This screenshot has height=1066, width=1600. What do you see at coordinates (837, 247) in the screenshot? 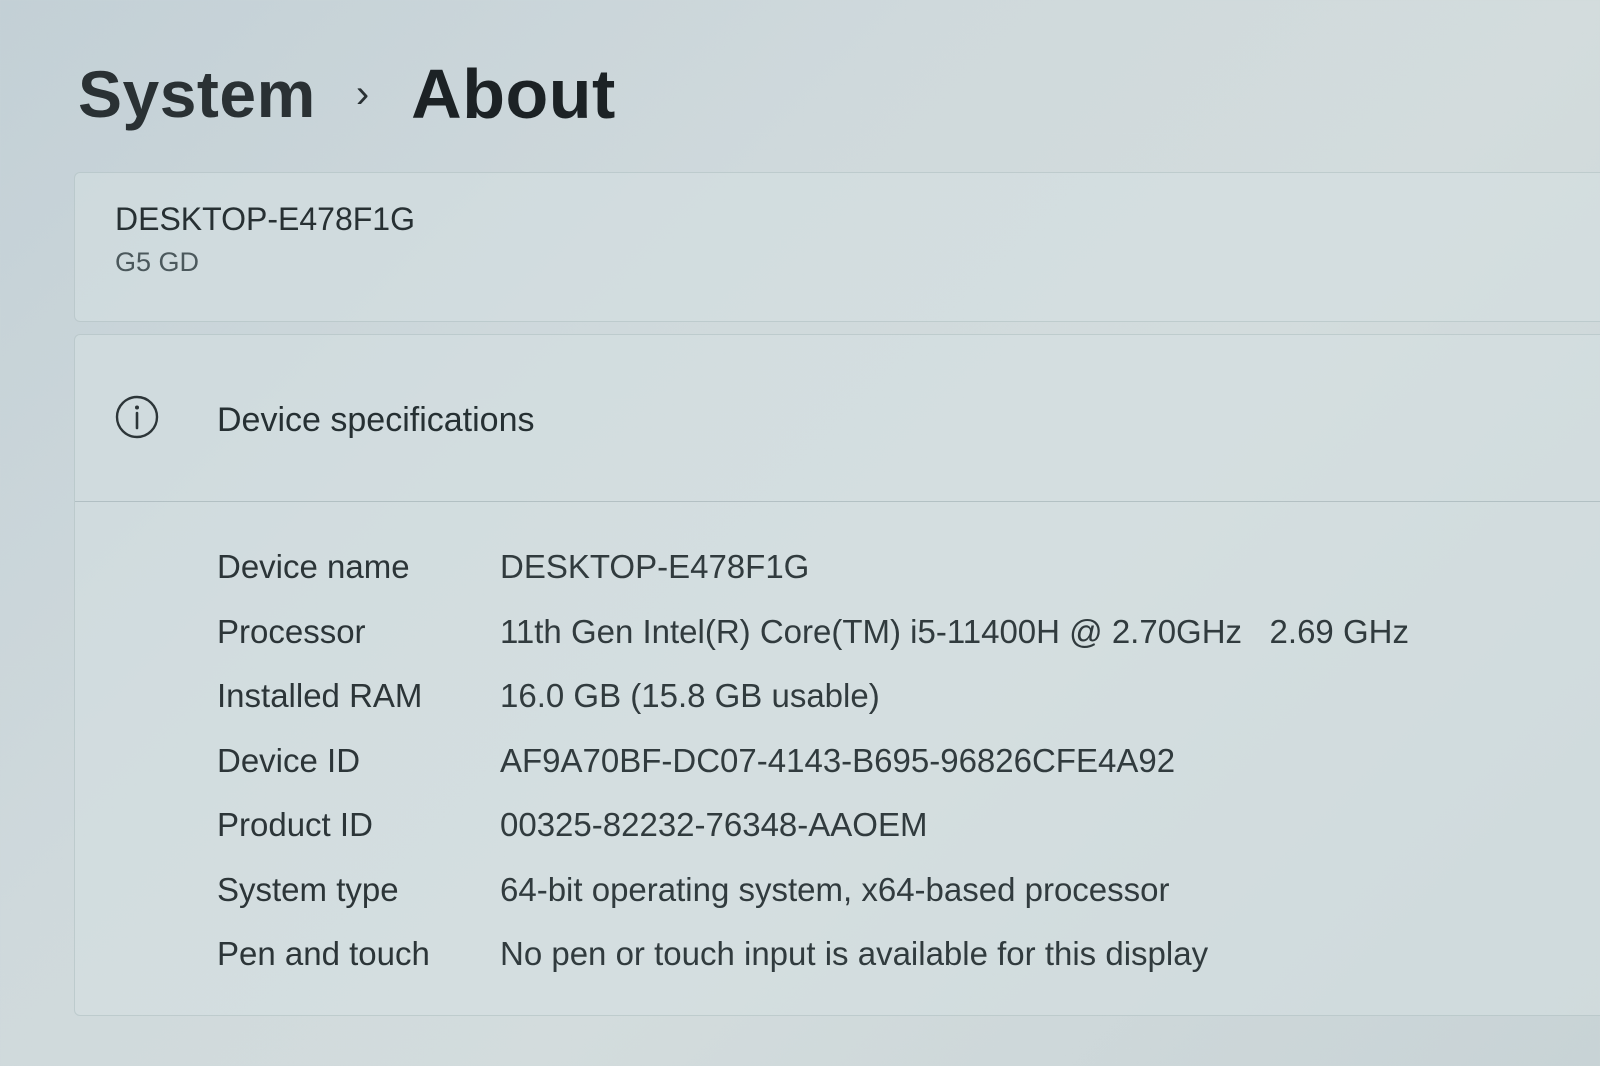
I see `device-name-card: DESKTOP-E478F1G G5 GD` at bounding box center [837, 247].